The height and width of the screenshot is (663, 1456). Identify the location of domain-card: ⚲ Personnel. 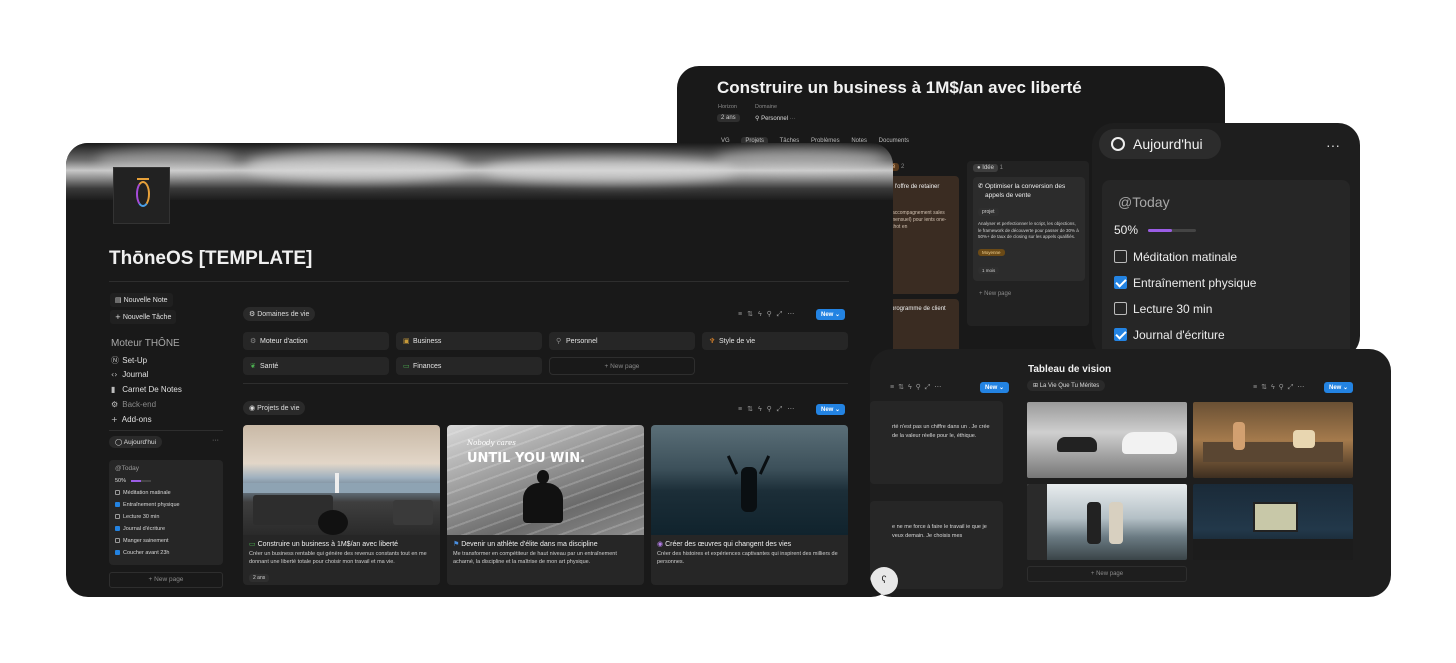
(622, 341).